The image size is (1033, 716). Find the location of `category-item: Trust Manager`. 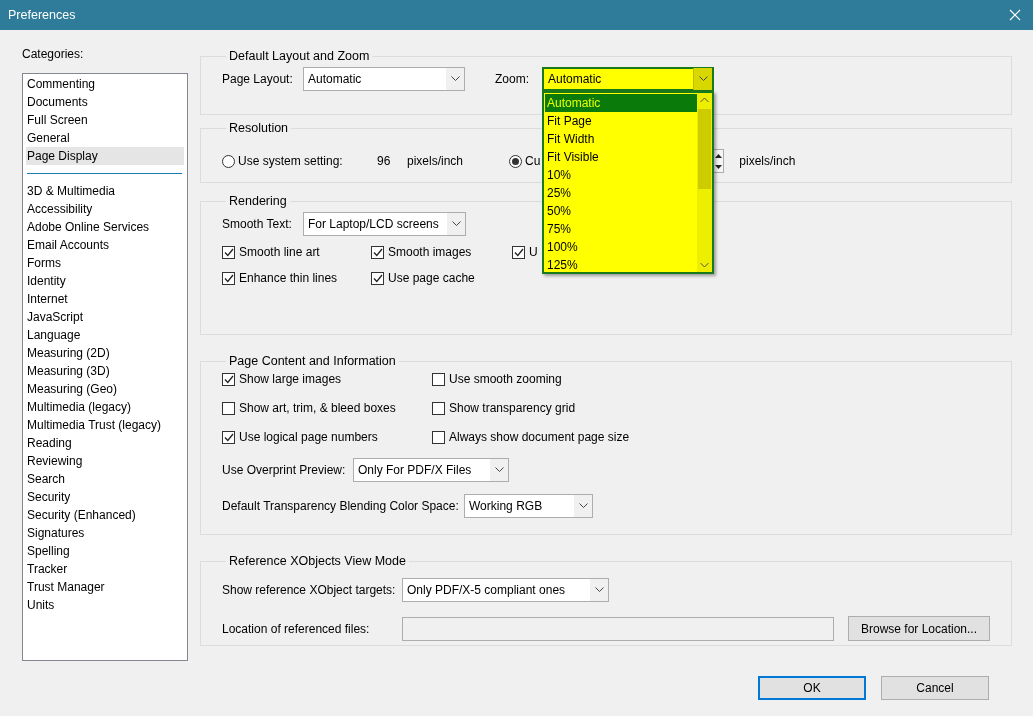

category-item: Trust Manager is located at coordinates (105, 587).